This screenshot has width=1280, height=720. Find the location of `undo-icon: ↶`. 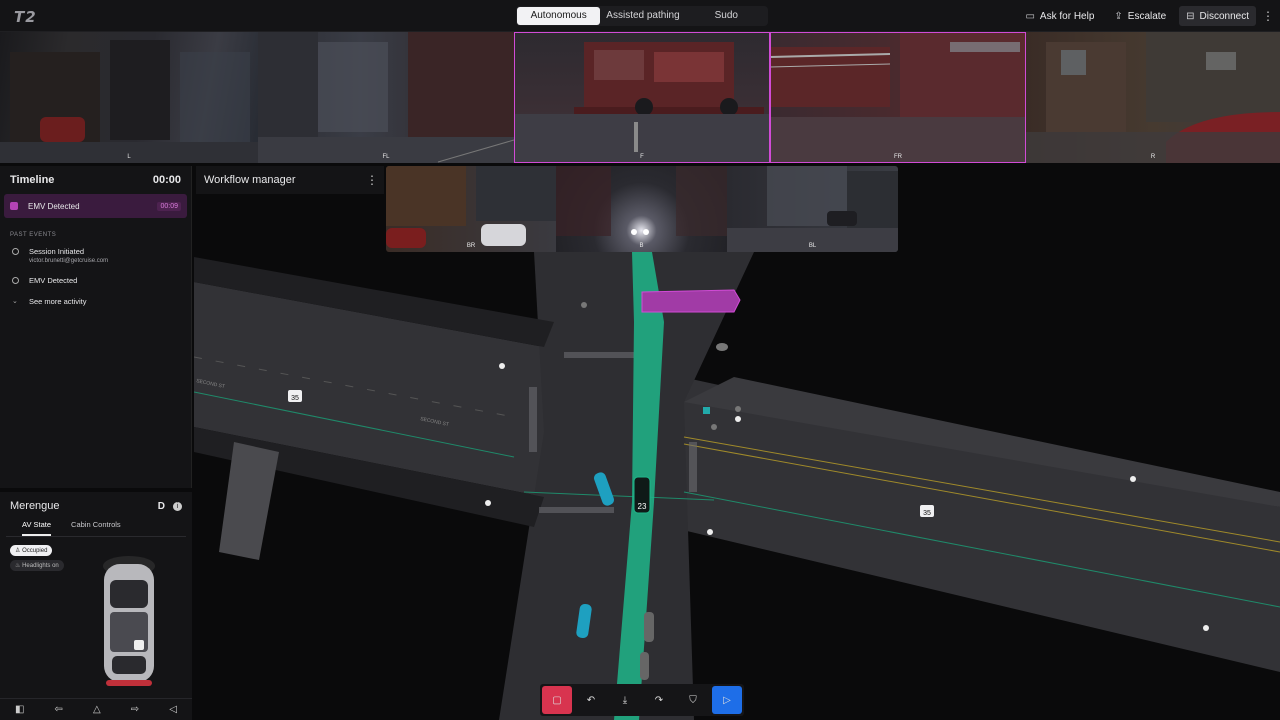

undo-icon: ↶ is located at coordinates (591, 700).